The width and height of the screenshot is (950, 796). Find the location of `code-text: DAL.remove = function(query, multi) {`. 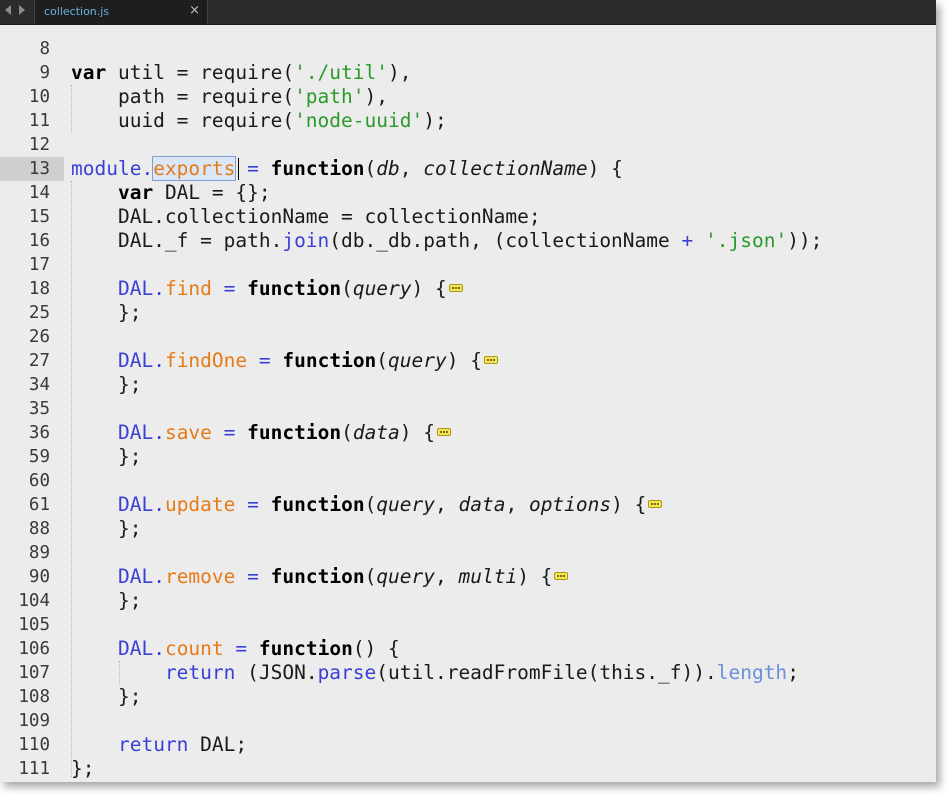

code-text: DAL.remove = function(query, multi) { is located at coordinates (320, 577).